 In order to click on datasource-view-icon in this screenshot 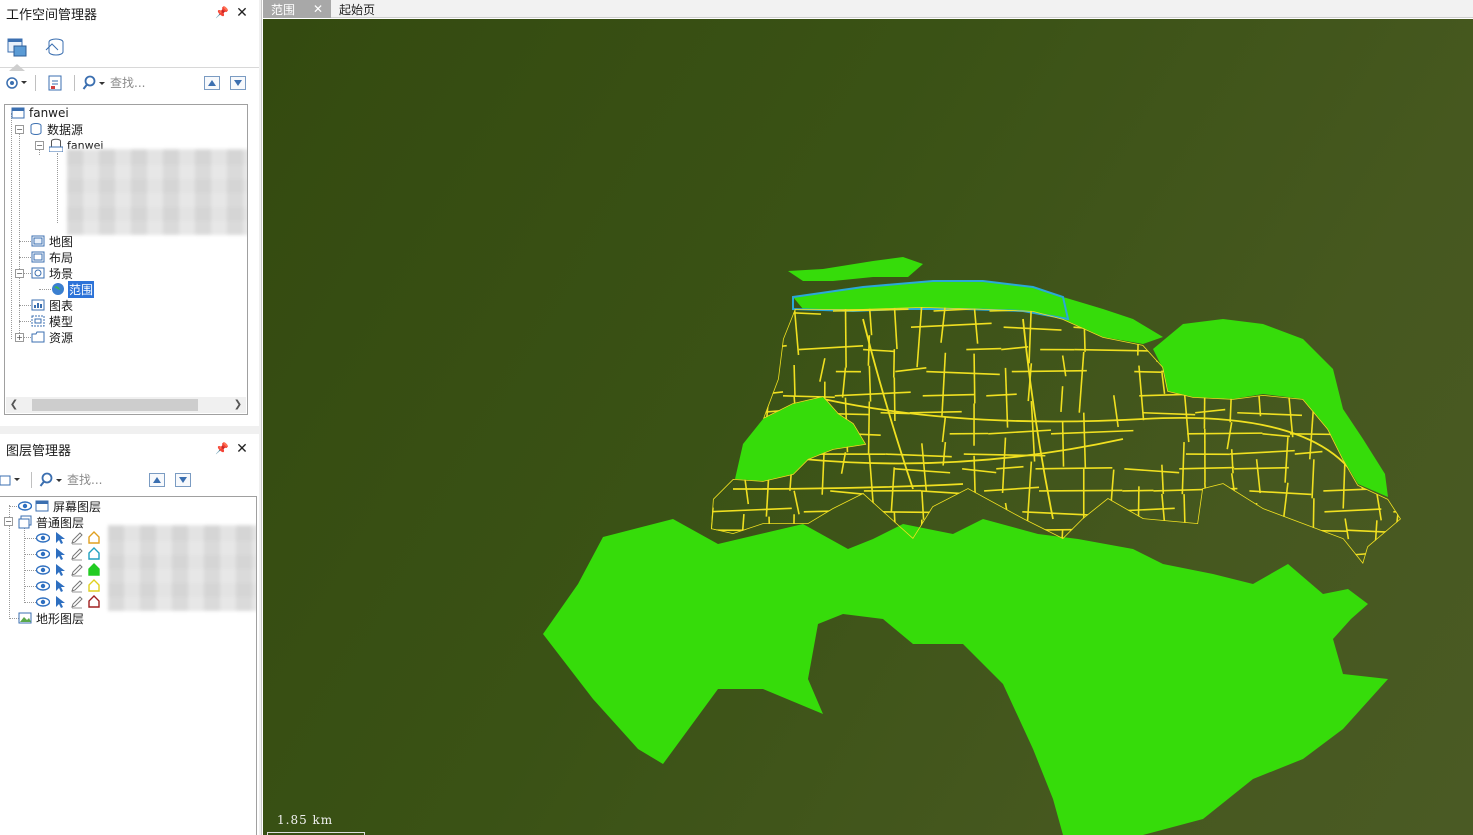, I will do `click(55, 47)`.